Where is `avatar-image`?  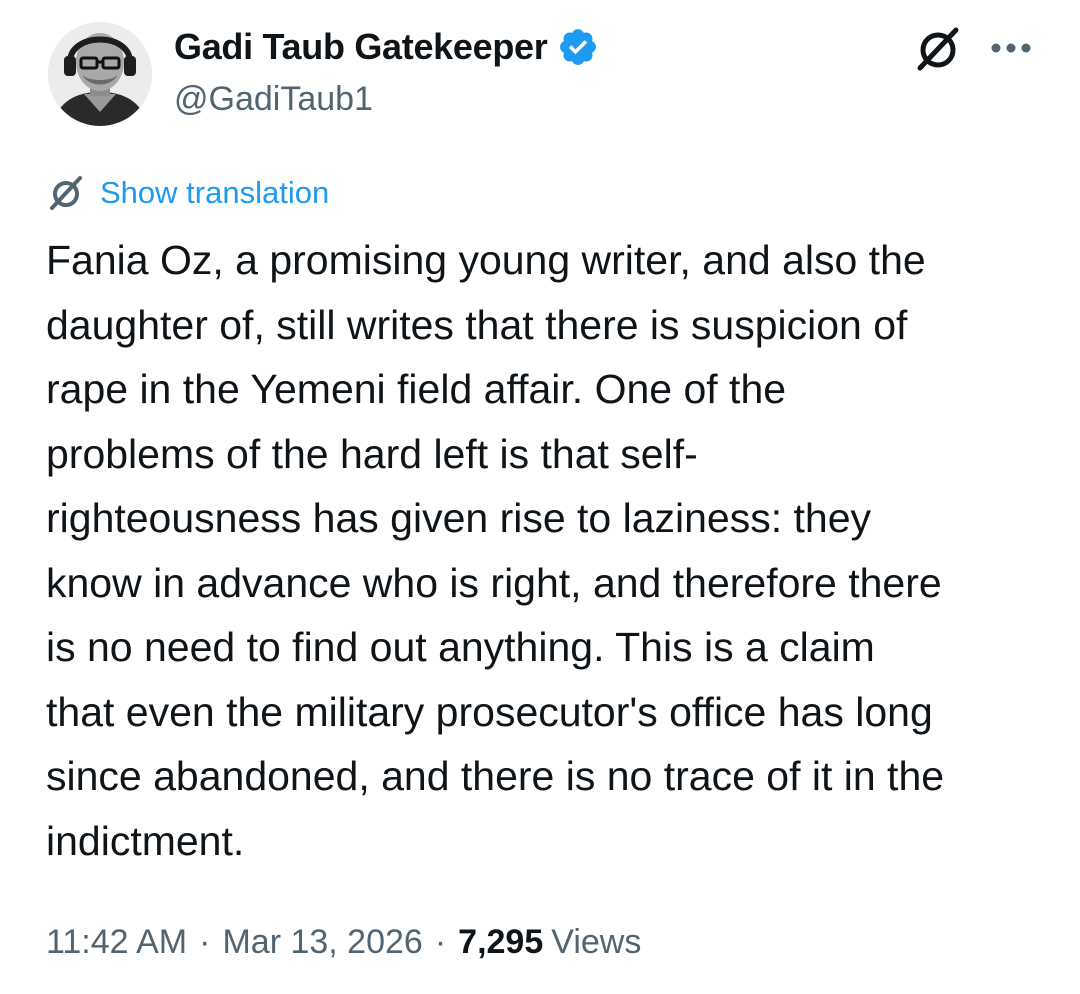 avatar-image is located at coordinates (100, 74).